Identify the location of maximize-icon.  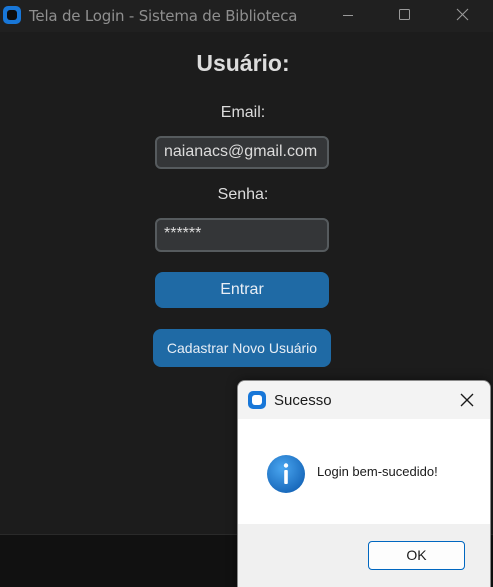
(404, 14).